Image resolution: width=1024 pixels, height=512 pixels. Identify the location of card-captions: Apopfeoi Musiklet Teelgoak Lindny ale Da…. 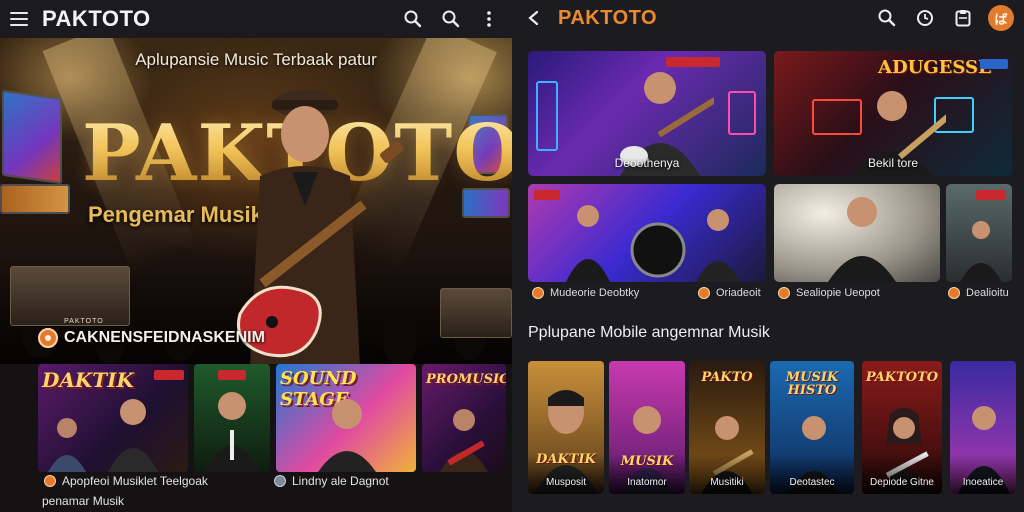
(273, 492).